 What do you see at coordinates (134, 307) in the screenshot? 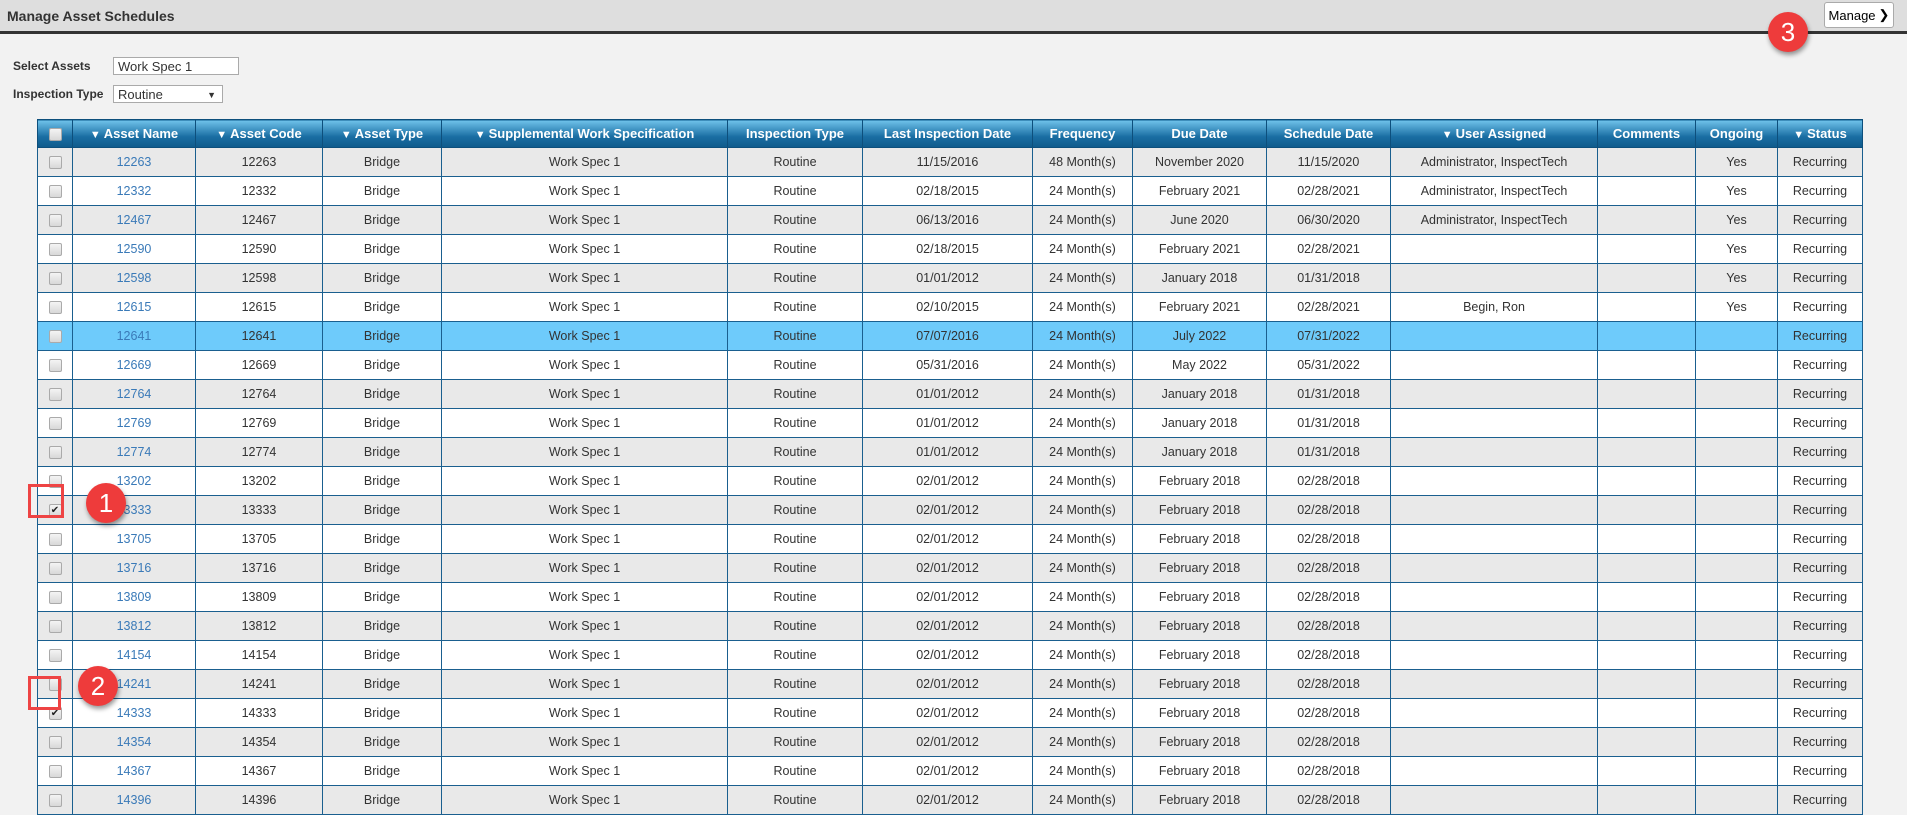
I see `asset-name-link: 12615` at bounding box center [134, 307].